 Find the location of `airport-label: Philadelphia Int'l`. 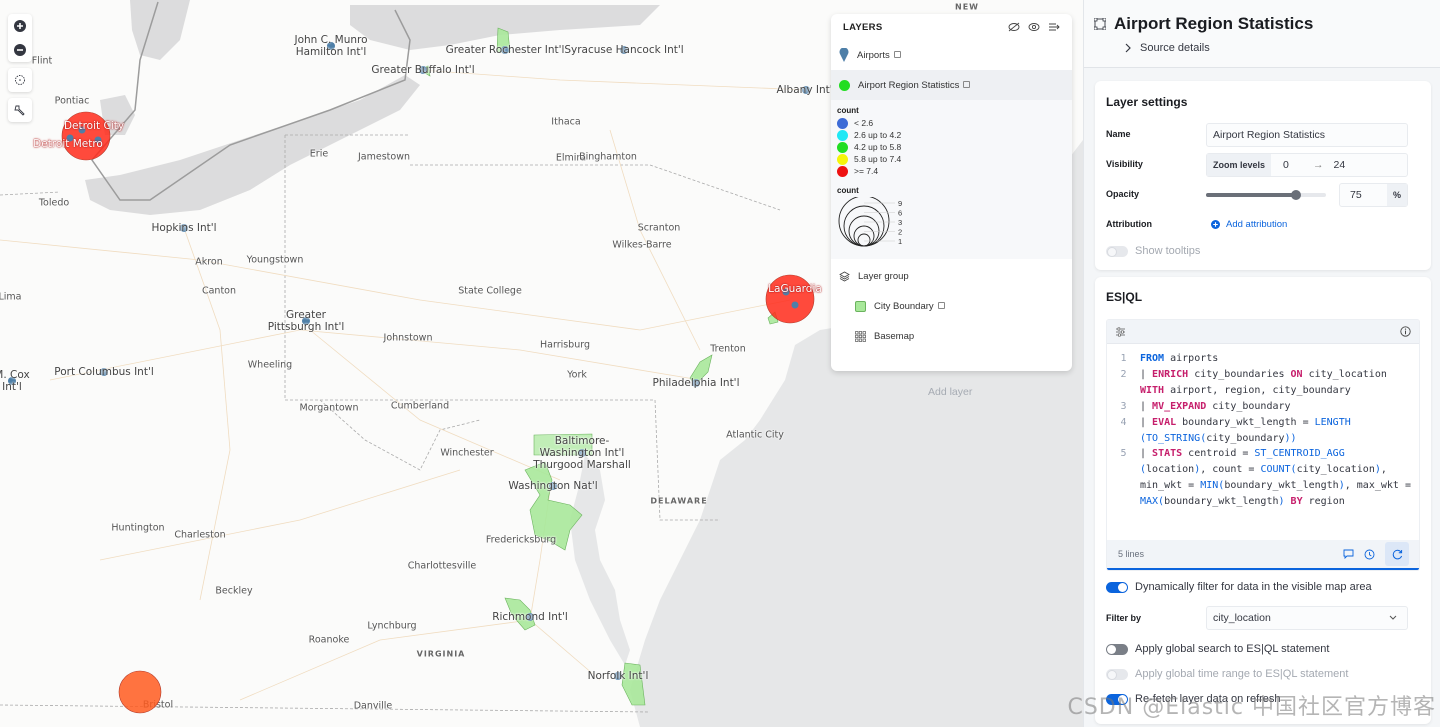

airport-label: Philadelphia Int'l is located at coordinates (696, 383).